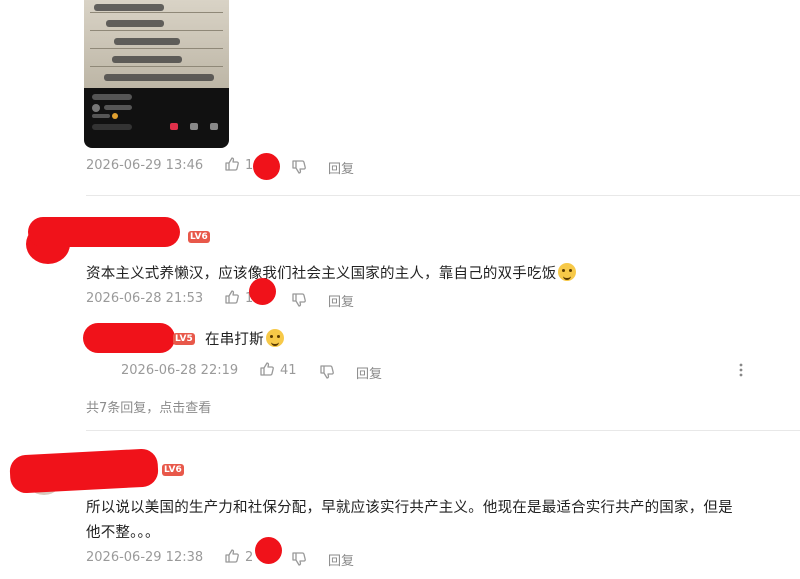 The width and height of the screenshot is (800, 579). Describe the element at coordinates (249, 557) in the screenshot. I see `like-count: 2` at that location.